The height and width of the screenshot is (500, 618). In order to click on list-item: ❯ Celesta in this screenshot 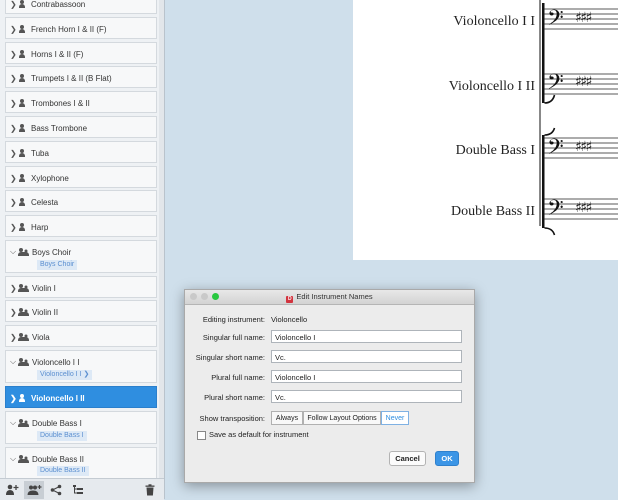, I will do `click(81, 201)`.